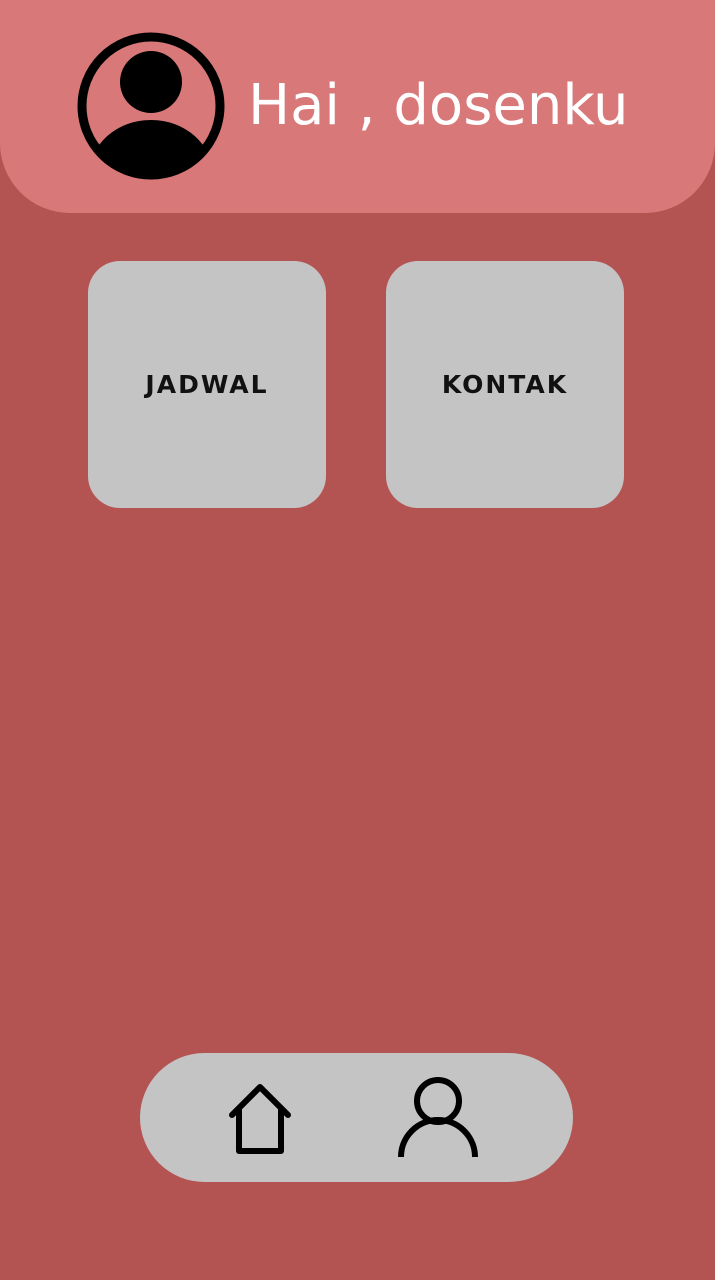 The width and height of the screenshot is (715, 1280). I want to click on home-icon, so click(260, 1119).